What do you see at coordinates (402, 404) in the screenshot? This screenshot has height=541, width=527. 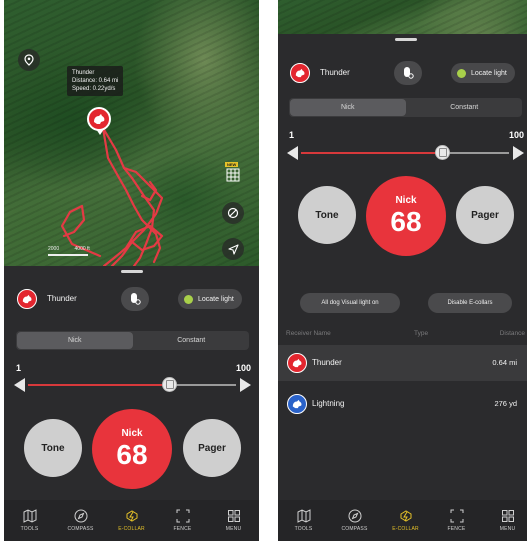 I see `table-row: Lightning 276 yd` at bounding box center [402, 404].